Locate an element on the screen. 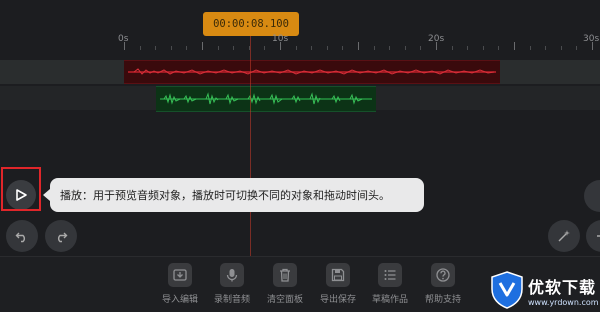 The width and height of the screenshot is (600, 312). ruler-label: 0s is located at coordinates (123, 39).